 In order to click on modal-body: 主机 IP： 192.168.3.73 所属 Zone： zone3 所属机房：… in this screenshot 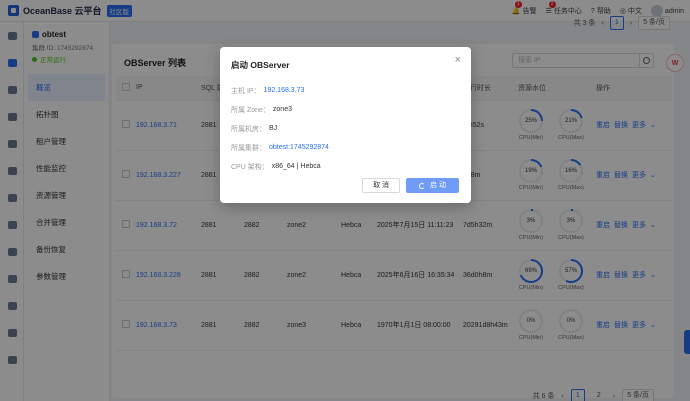, I will do `click(346, 128)`.